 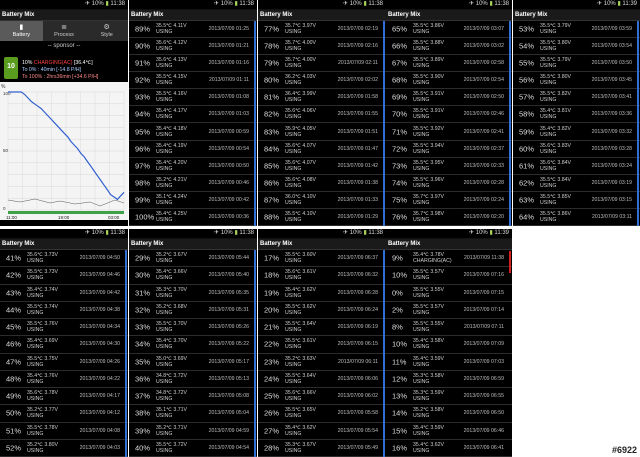 I want to click on list-item: 31% 35.3℃ 3.70V USING 2013/07/09 05:35, so click(x=193, y=293).